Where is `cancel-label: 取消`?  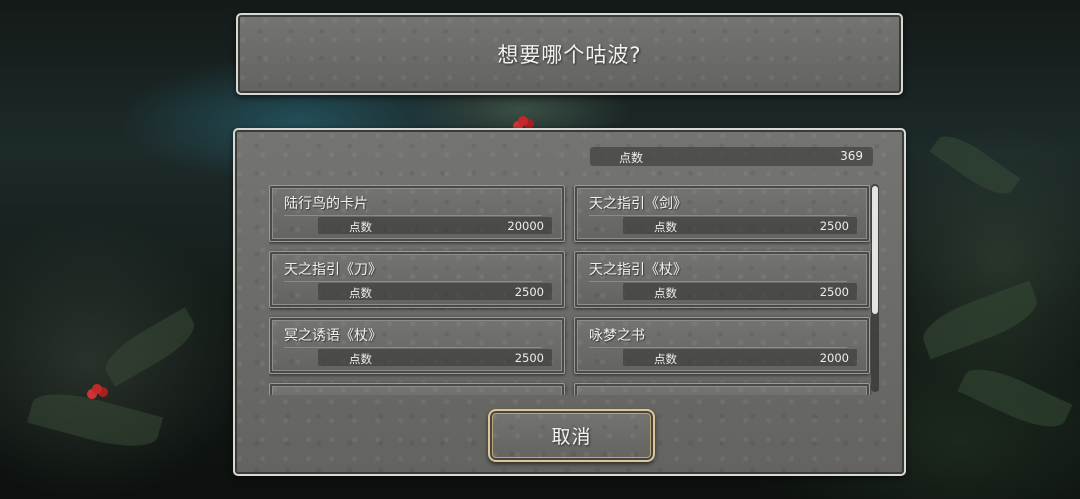
cancel-label: 取消 is located at coordinates (571, 437).